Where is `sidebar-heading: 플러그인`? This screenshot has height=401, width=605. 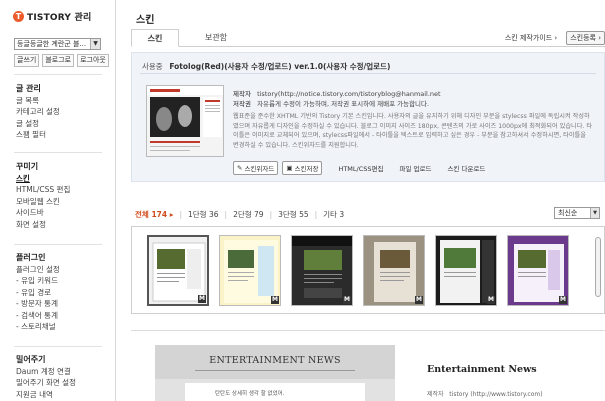
sidebar-heading: 플러그인 is located at coordinates (31, 257).